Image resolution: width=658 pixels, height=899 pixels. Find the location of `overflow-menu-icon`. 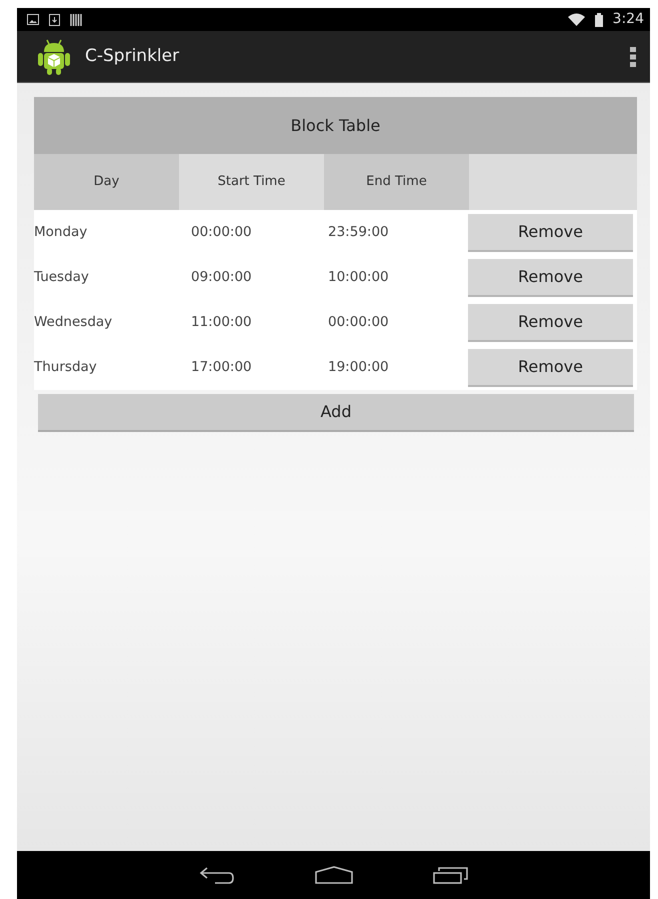

overflow-menu-icon is located at coordinates (633, 56).